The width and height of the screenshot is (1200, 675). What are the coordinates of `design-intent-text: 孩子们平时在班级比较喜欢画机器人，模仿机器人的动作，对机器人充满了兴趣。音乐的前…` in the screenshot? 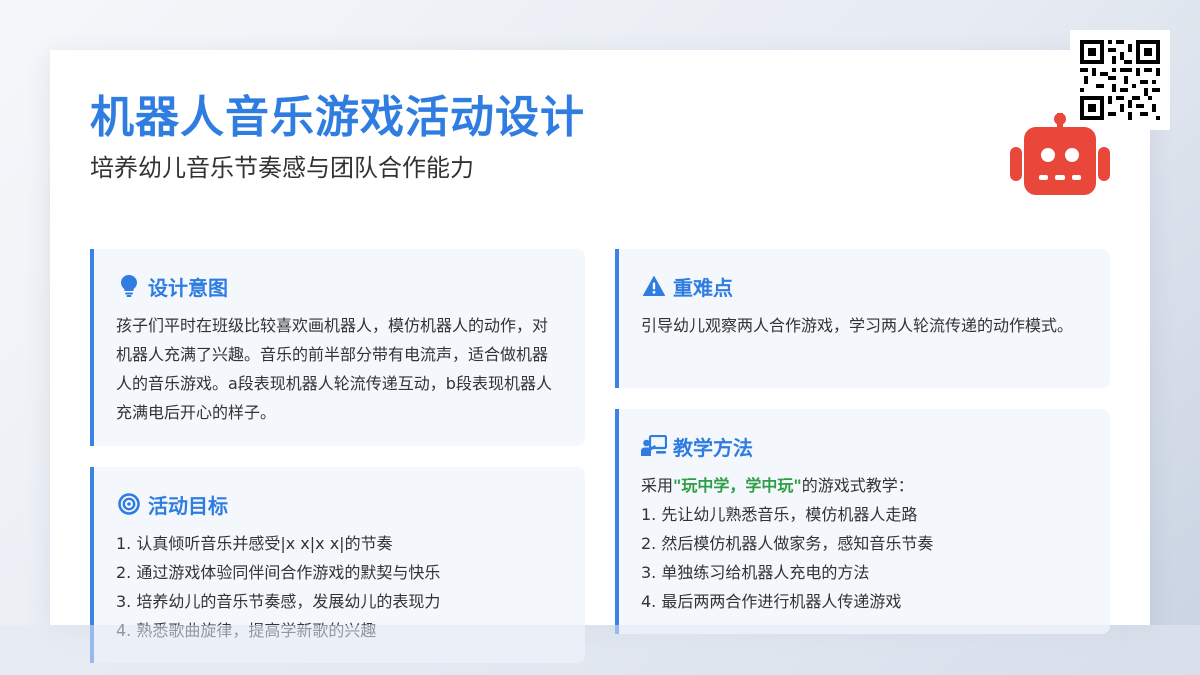 It's located at (334, 369).